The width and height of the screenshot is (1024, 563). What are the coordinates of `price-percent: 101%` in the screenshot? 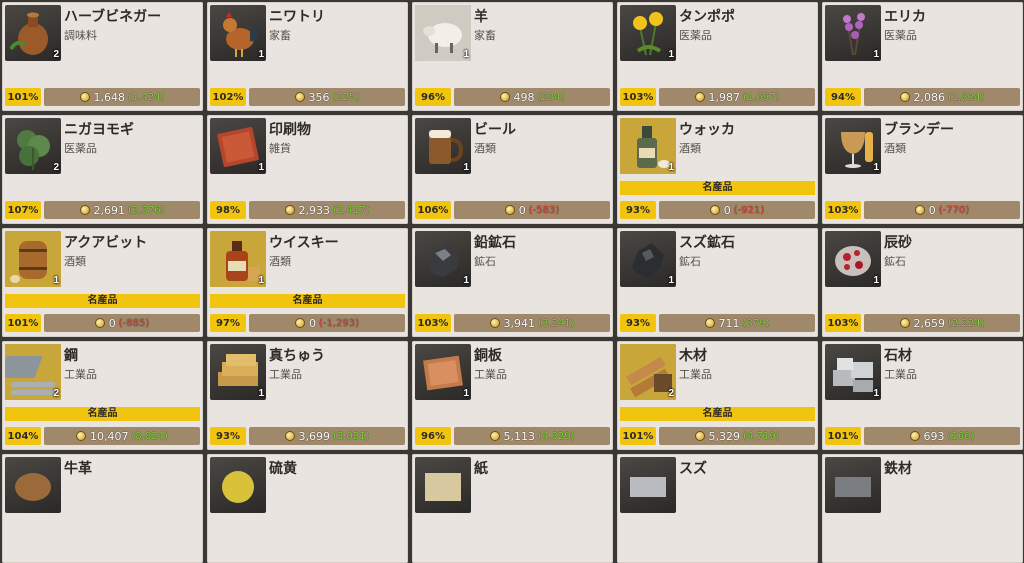 It's located at (843, 436).